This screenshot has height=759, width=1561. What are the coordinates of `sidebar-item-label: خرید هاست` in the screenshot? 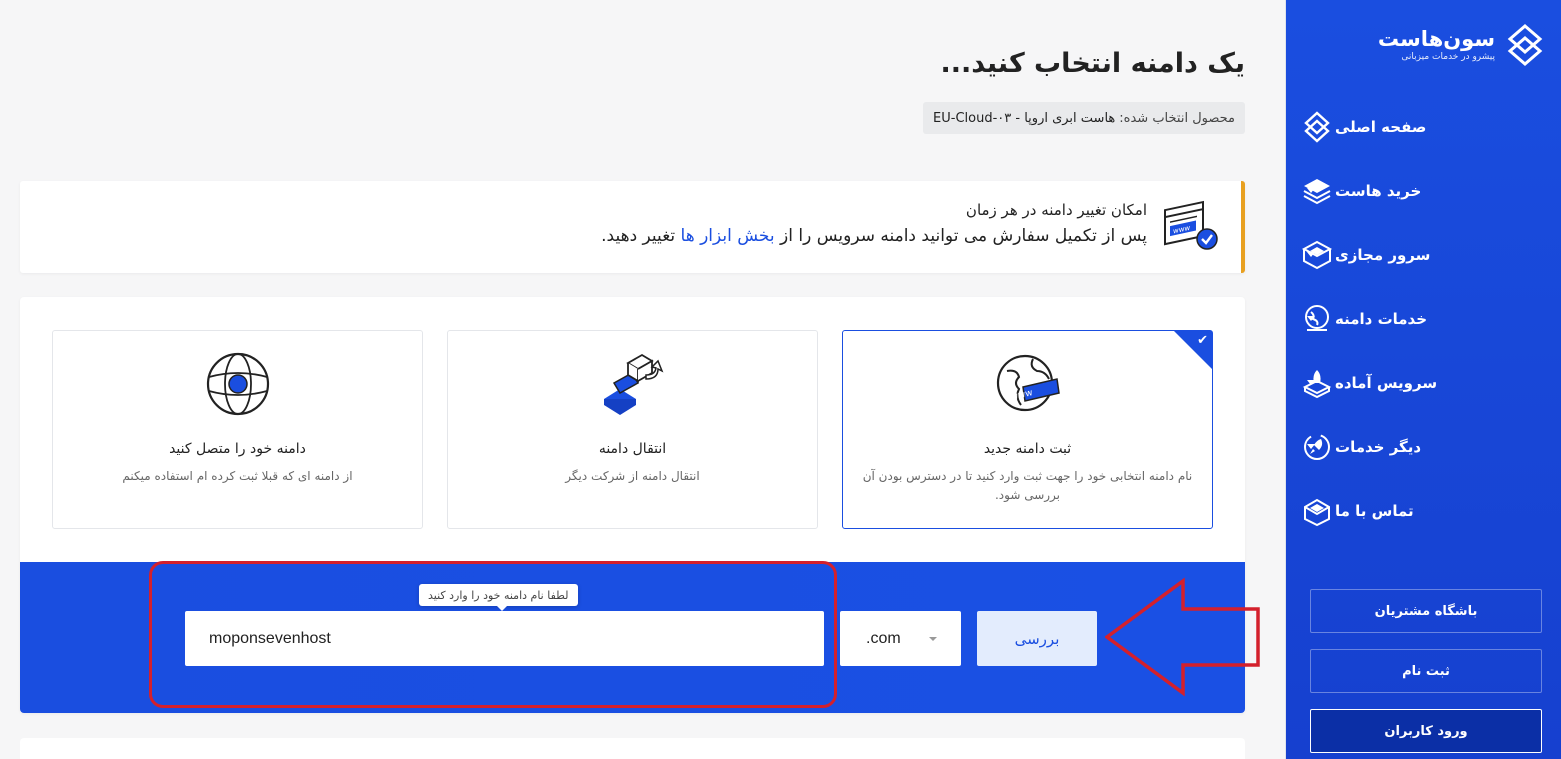 It's located at (1378, 191).